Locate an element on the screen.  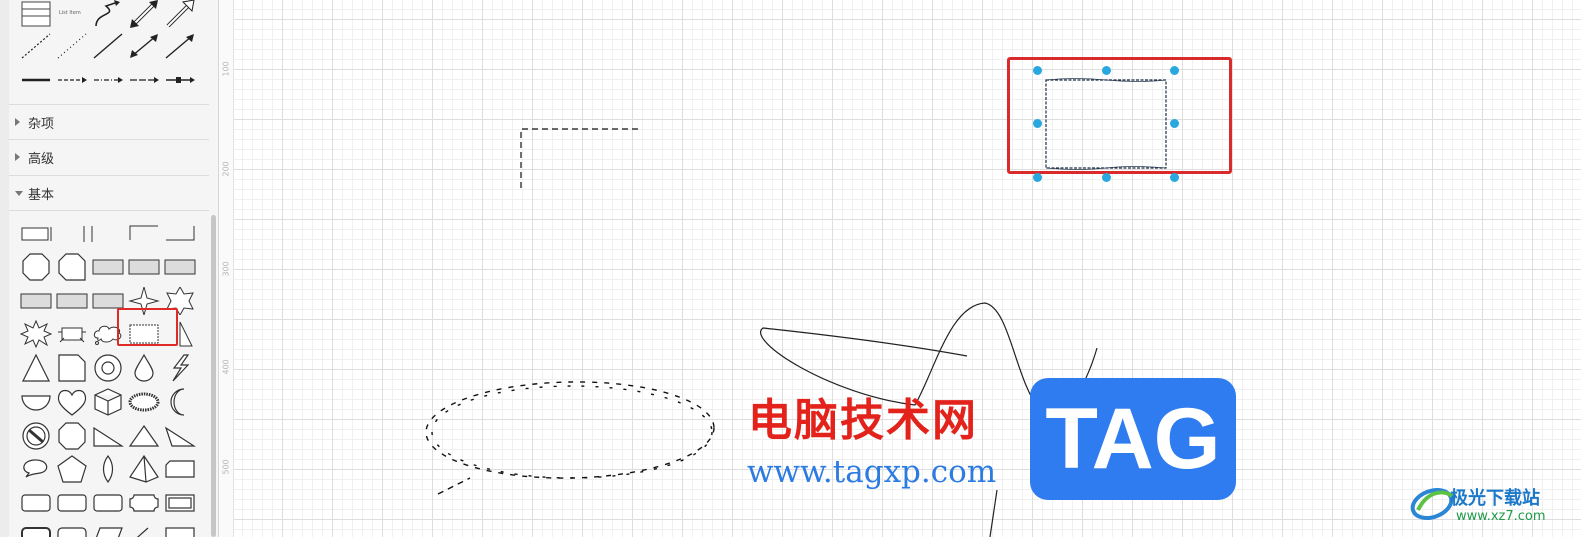
explosion-shape is located at coordinates (36, 334).